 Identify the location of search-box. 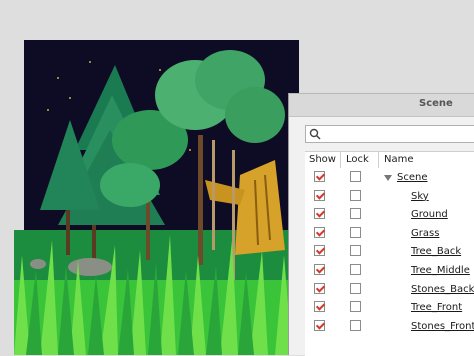
(389, 134).